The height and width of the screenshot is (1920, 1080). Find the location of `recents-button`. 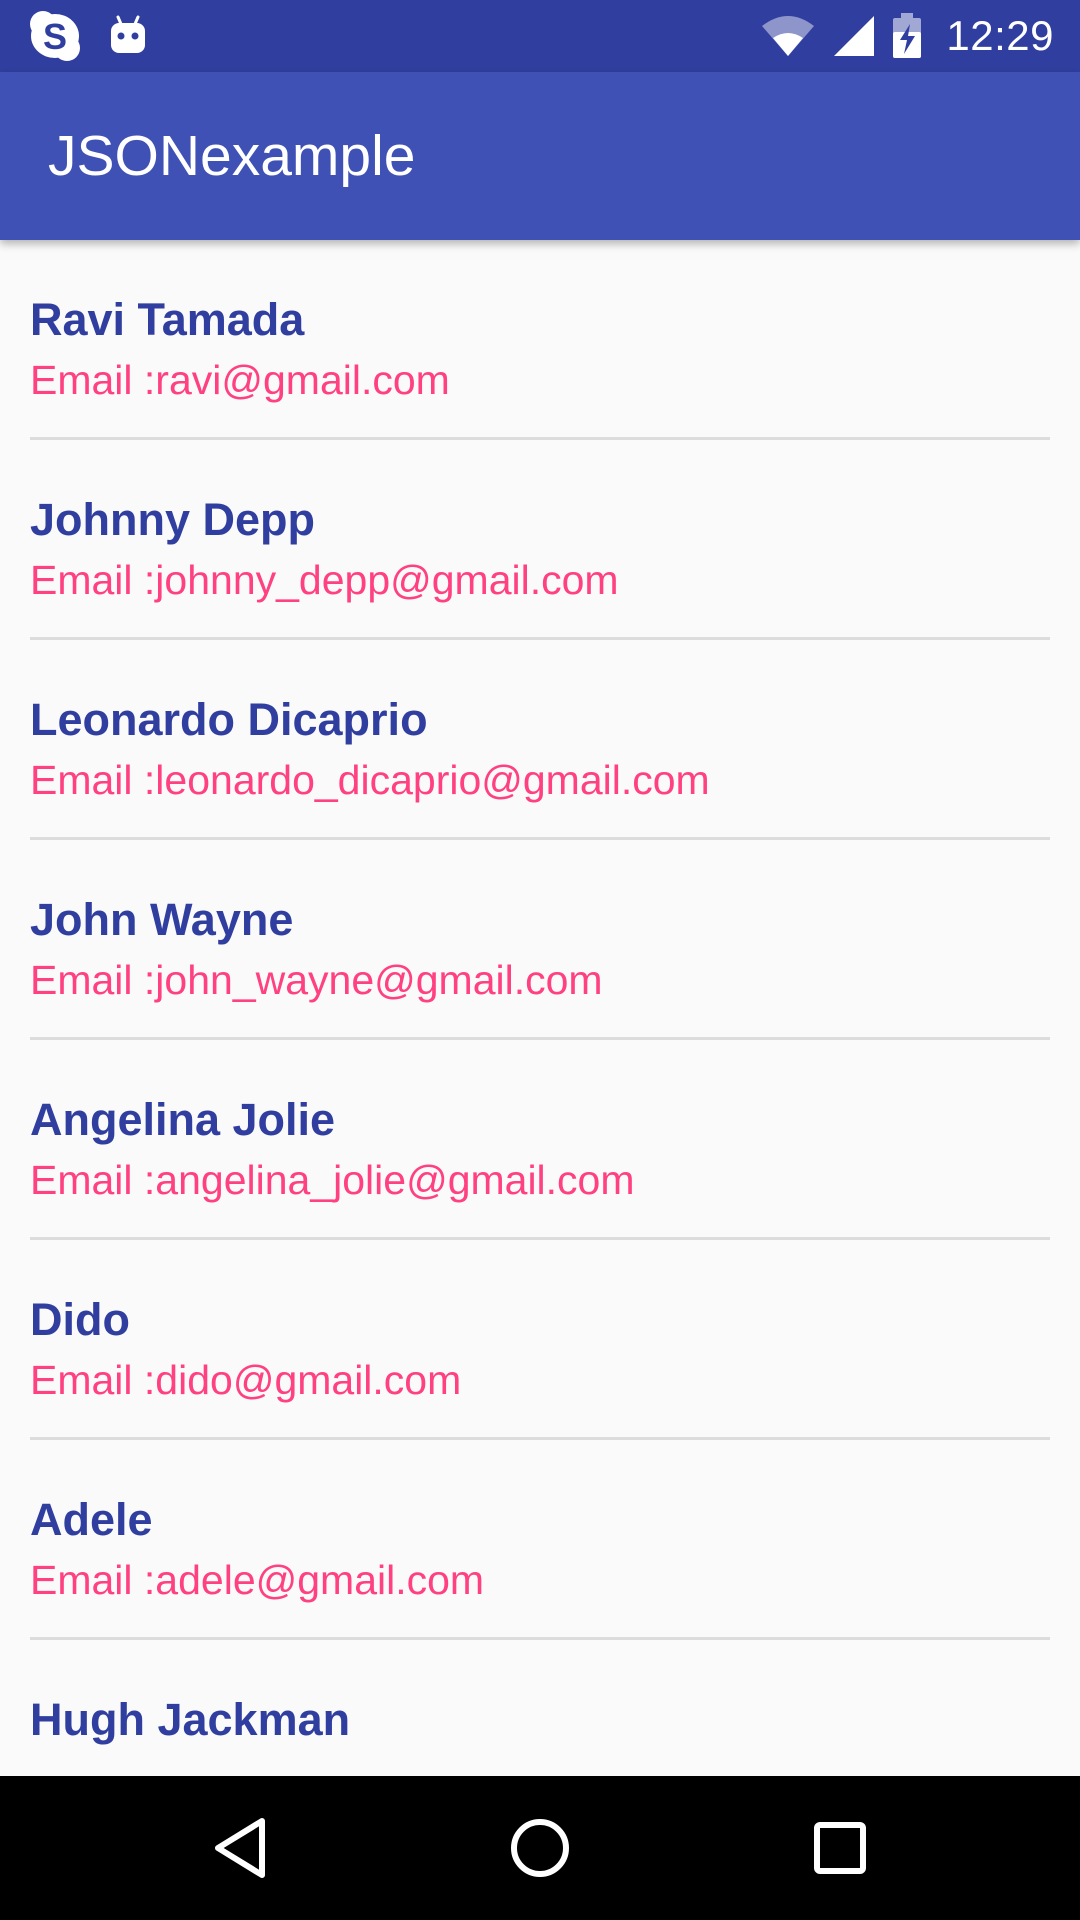

recents-button is located at coordinates (840, 1848).